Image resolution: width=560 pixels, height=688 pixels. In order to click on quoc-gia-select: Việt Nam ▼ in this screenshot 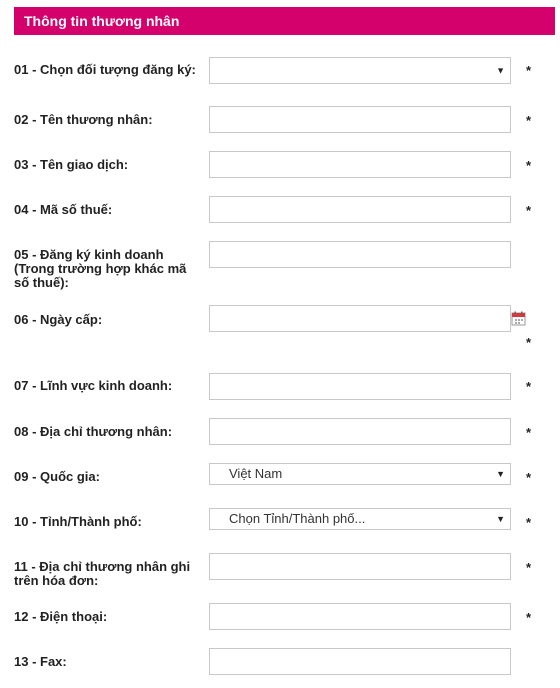, I will do `click(360, 474)`.